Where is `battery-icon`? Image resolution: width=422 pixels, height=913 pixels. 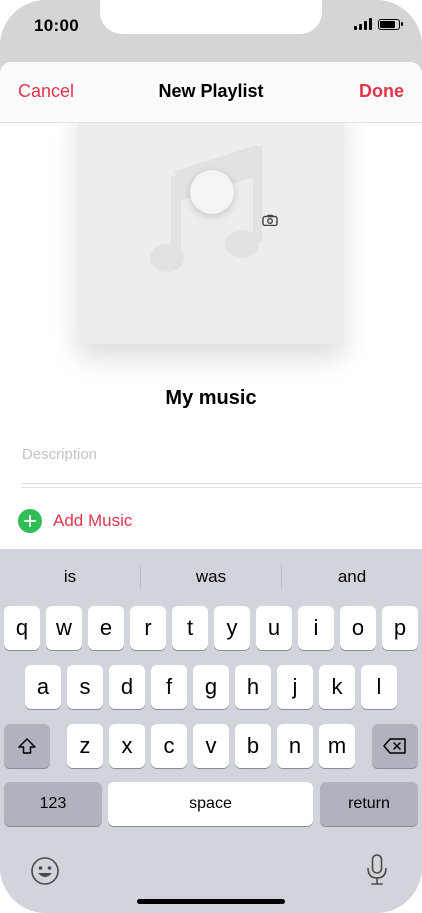
battery-icon is located at coordinates (390, 24).